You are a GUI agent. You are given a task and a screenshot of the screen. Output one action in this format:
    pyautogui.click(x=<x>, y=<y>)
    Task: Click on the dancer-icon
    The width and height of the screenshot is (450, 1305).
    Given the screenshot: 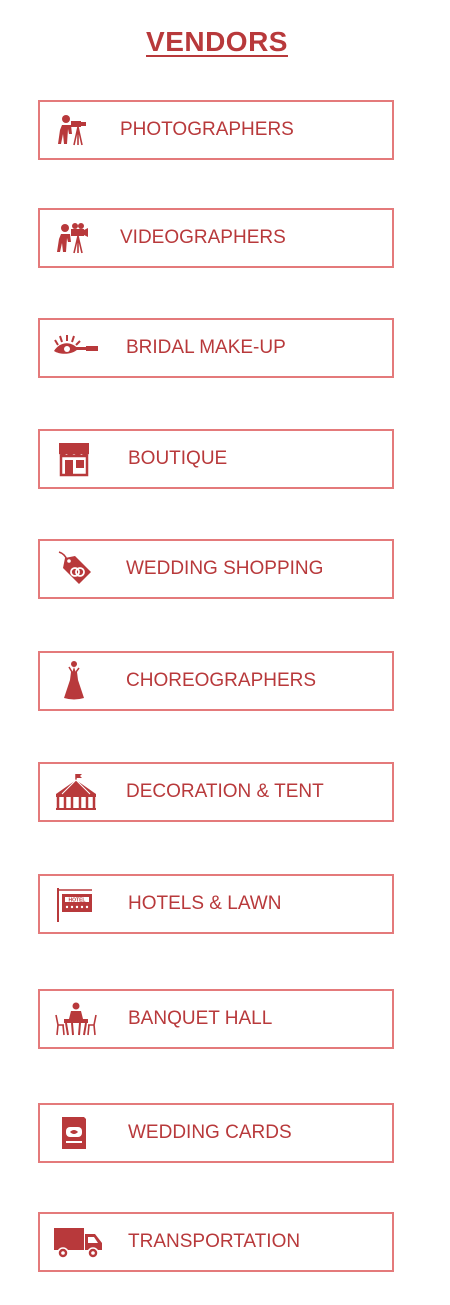 What is the action you would take?
    pyautogui.click(x=74, y=680)
    